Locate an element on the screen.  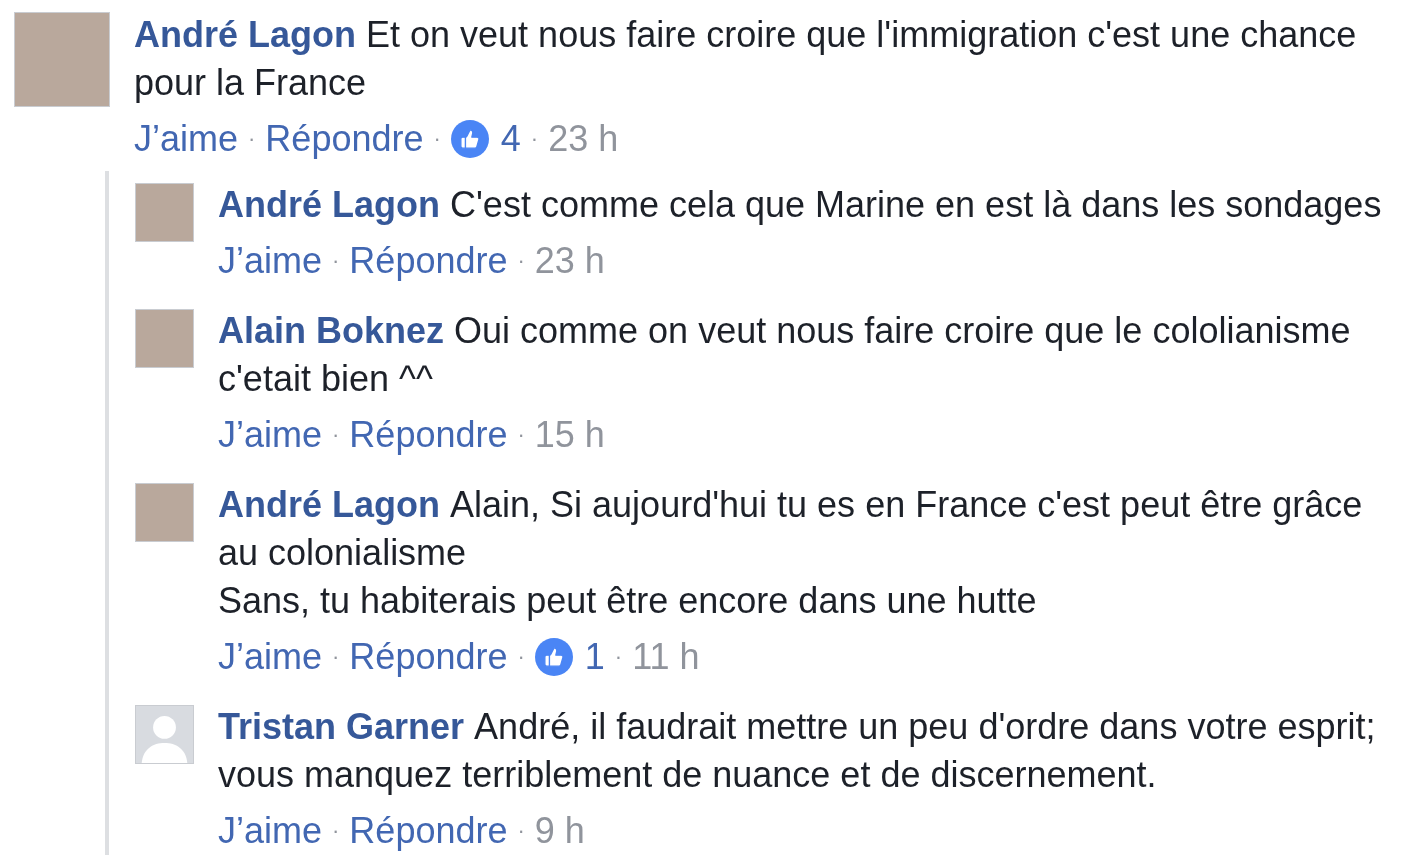
comment-text: André Lagon C'est comme cela que Marine en est là dans les sondages is located at coordinates (800, 205).